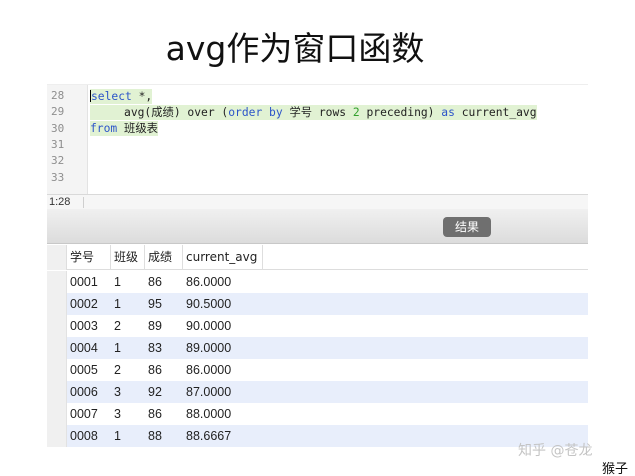 This screenshot has width=635, height=476. Describe the element at coordinates (327, 326) in the screenshot. I see `table-row: 0003 2 89 90.0000` at that location.